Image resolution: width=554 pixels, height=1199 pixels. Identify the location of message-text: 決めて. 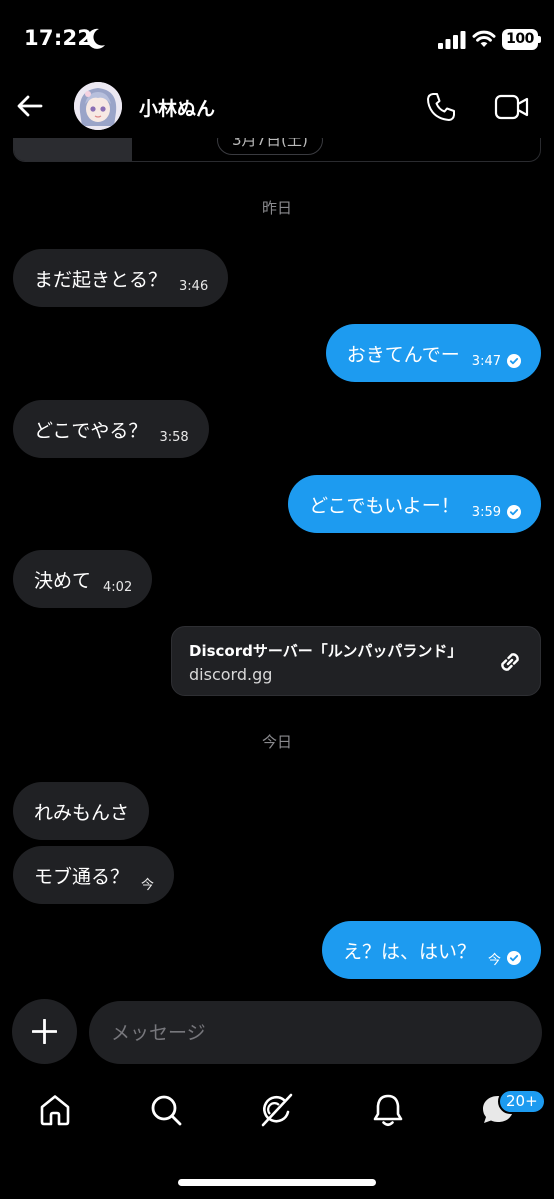
(63, 580).